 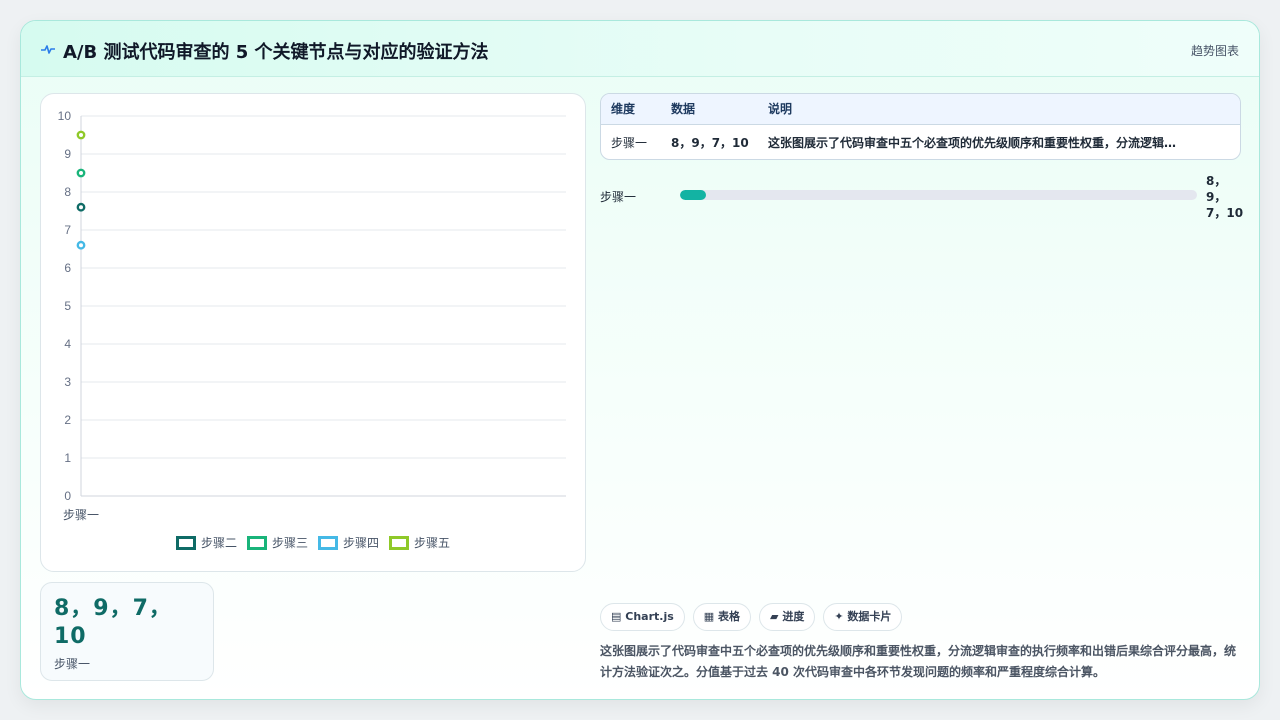 What do you see at coordinates (780, 109) in the screenshot?
I see `column-header-description: 说明` at bounding box center [780, 109].